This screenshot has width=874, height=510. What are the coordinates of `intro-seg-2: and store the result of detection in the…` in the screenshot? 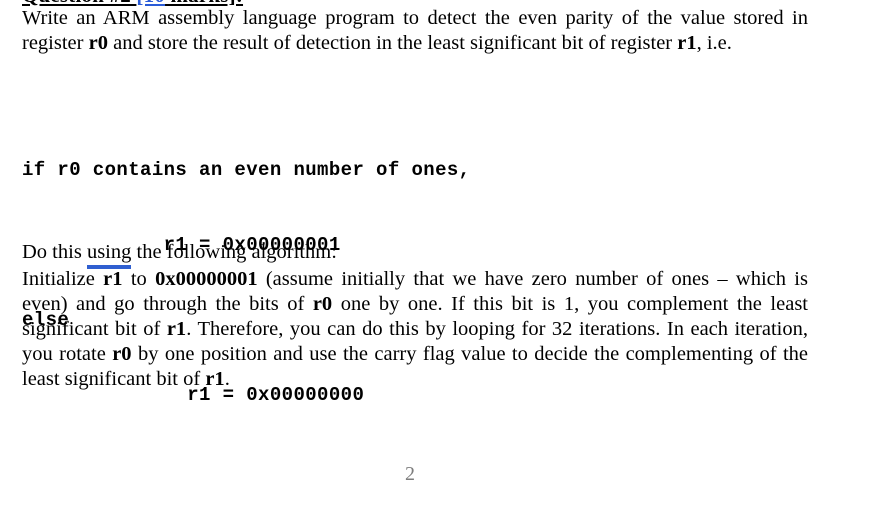 It's located at (392, 43).